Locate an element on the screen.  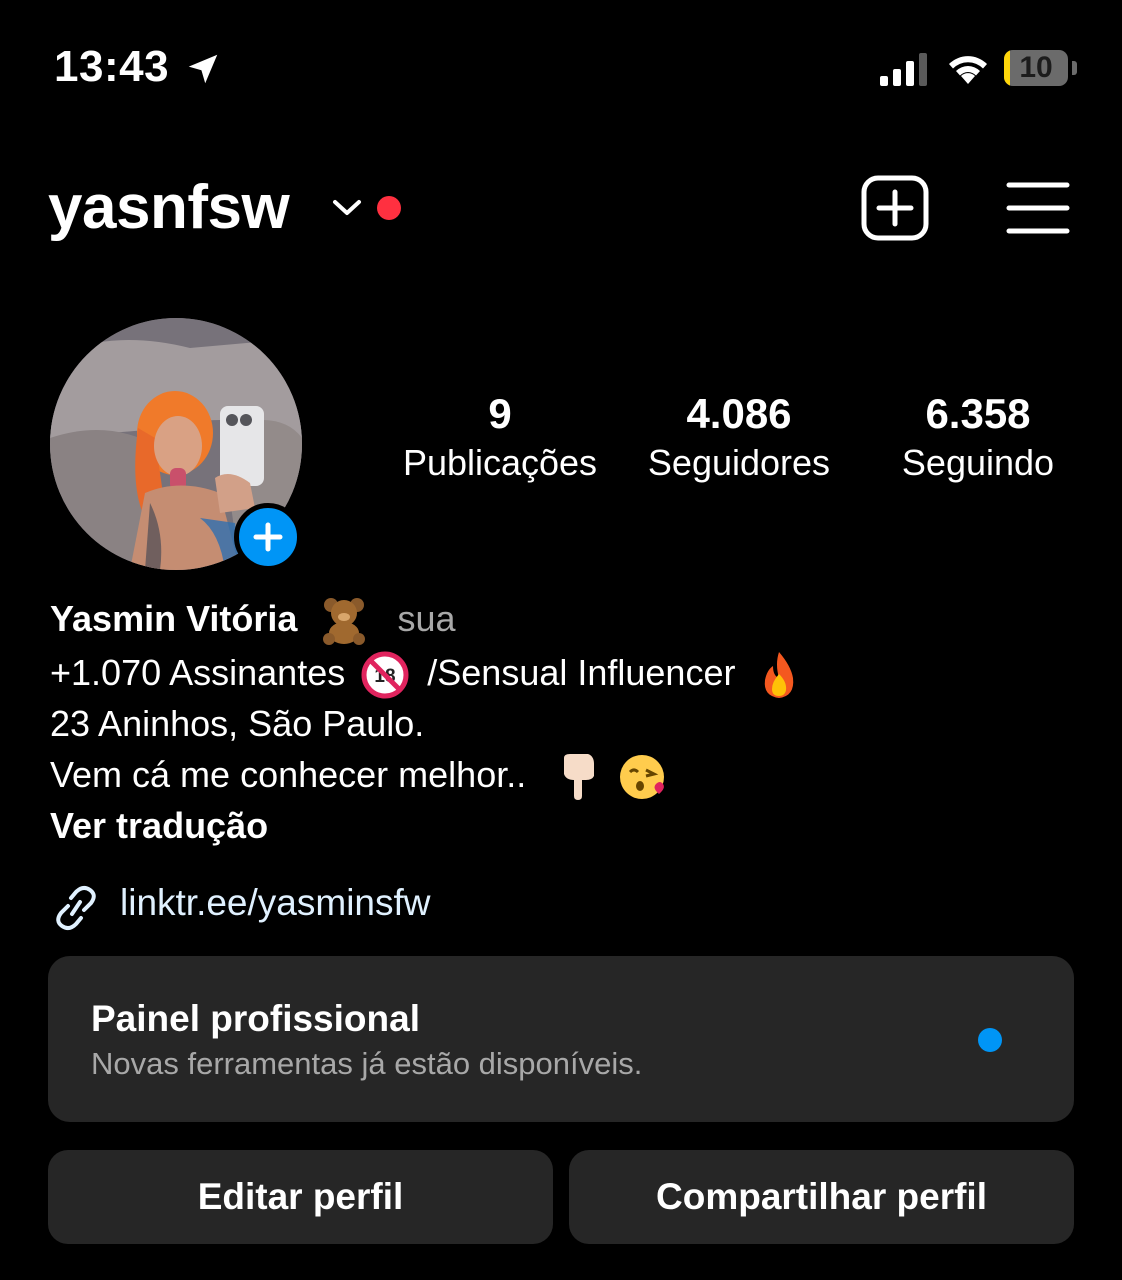
bio-line-1: +1.070 Assinantes 18 /Sensual Influencer is located at coordinates (426, 675).